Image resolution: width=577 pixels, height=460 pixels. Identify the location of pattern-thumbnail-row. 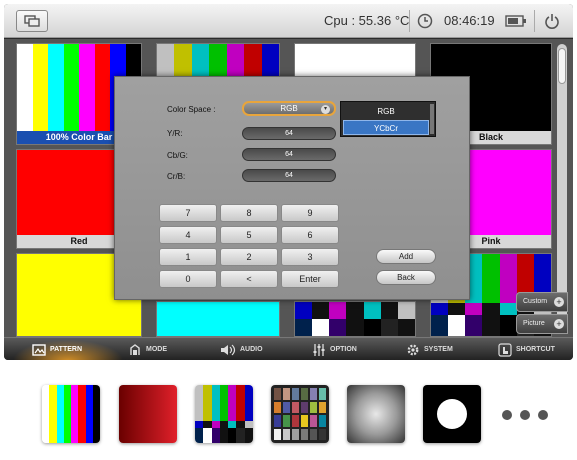
(288, 411).